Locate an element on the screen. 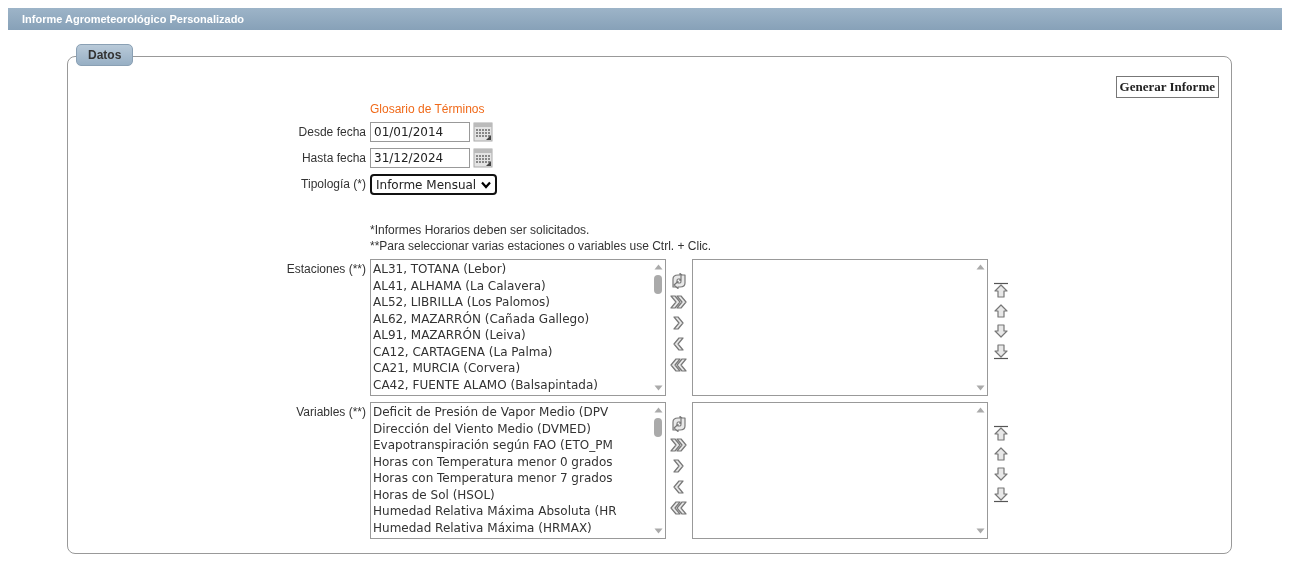 The height and width of the screenshot is (562, 1290). list-item: CA21, MURCIA (Corvera) is located at coordinates (511, 368).